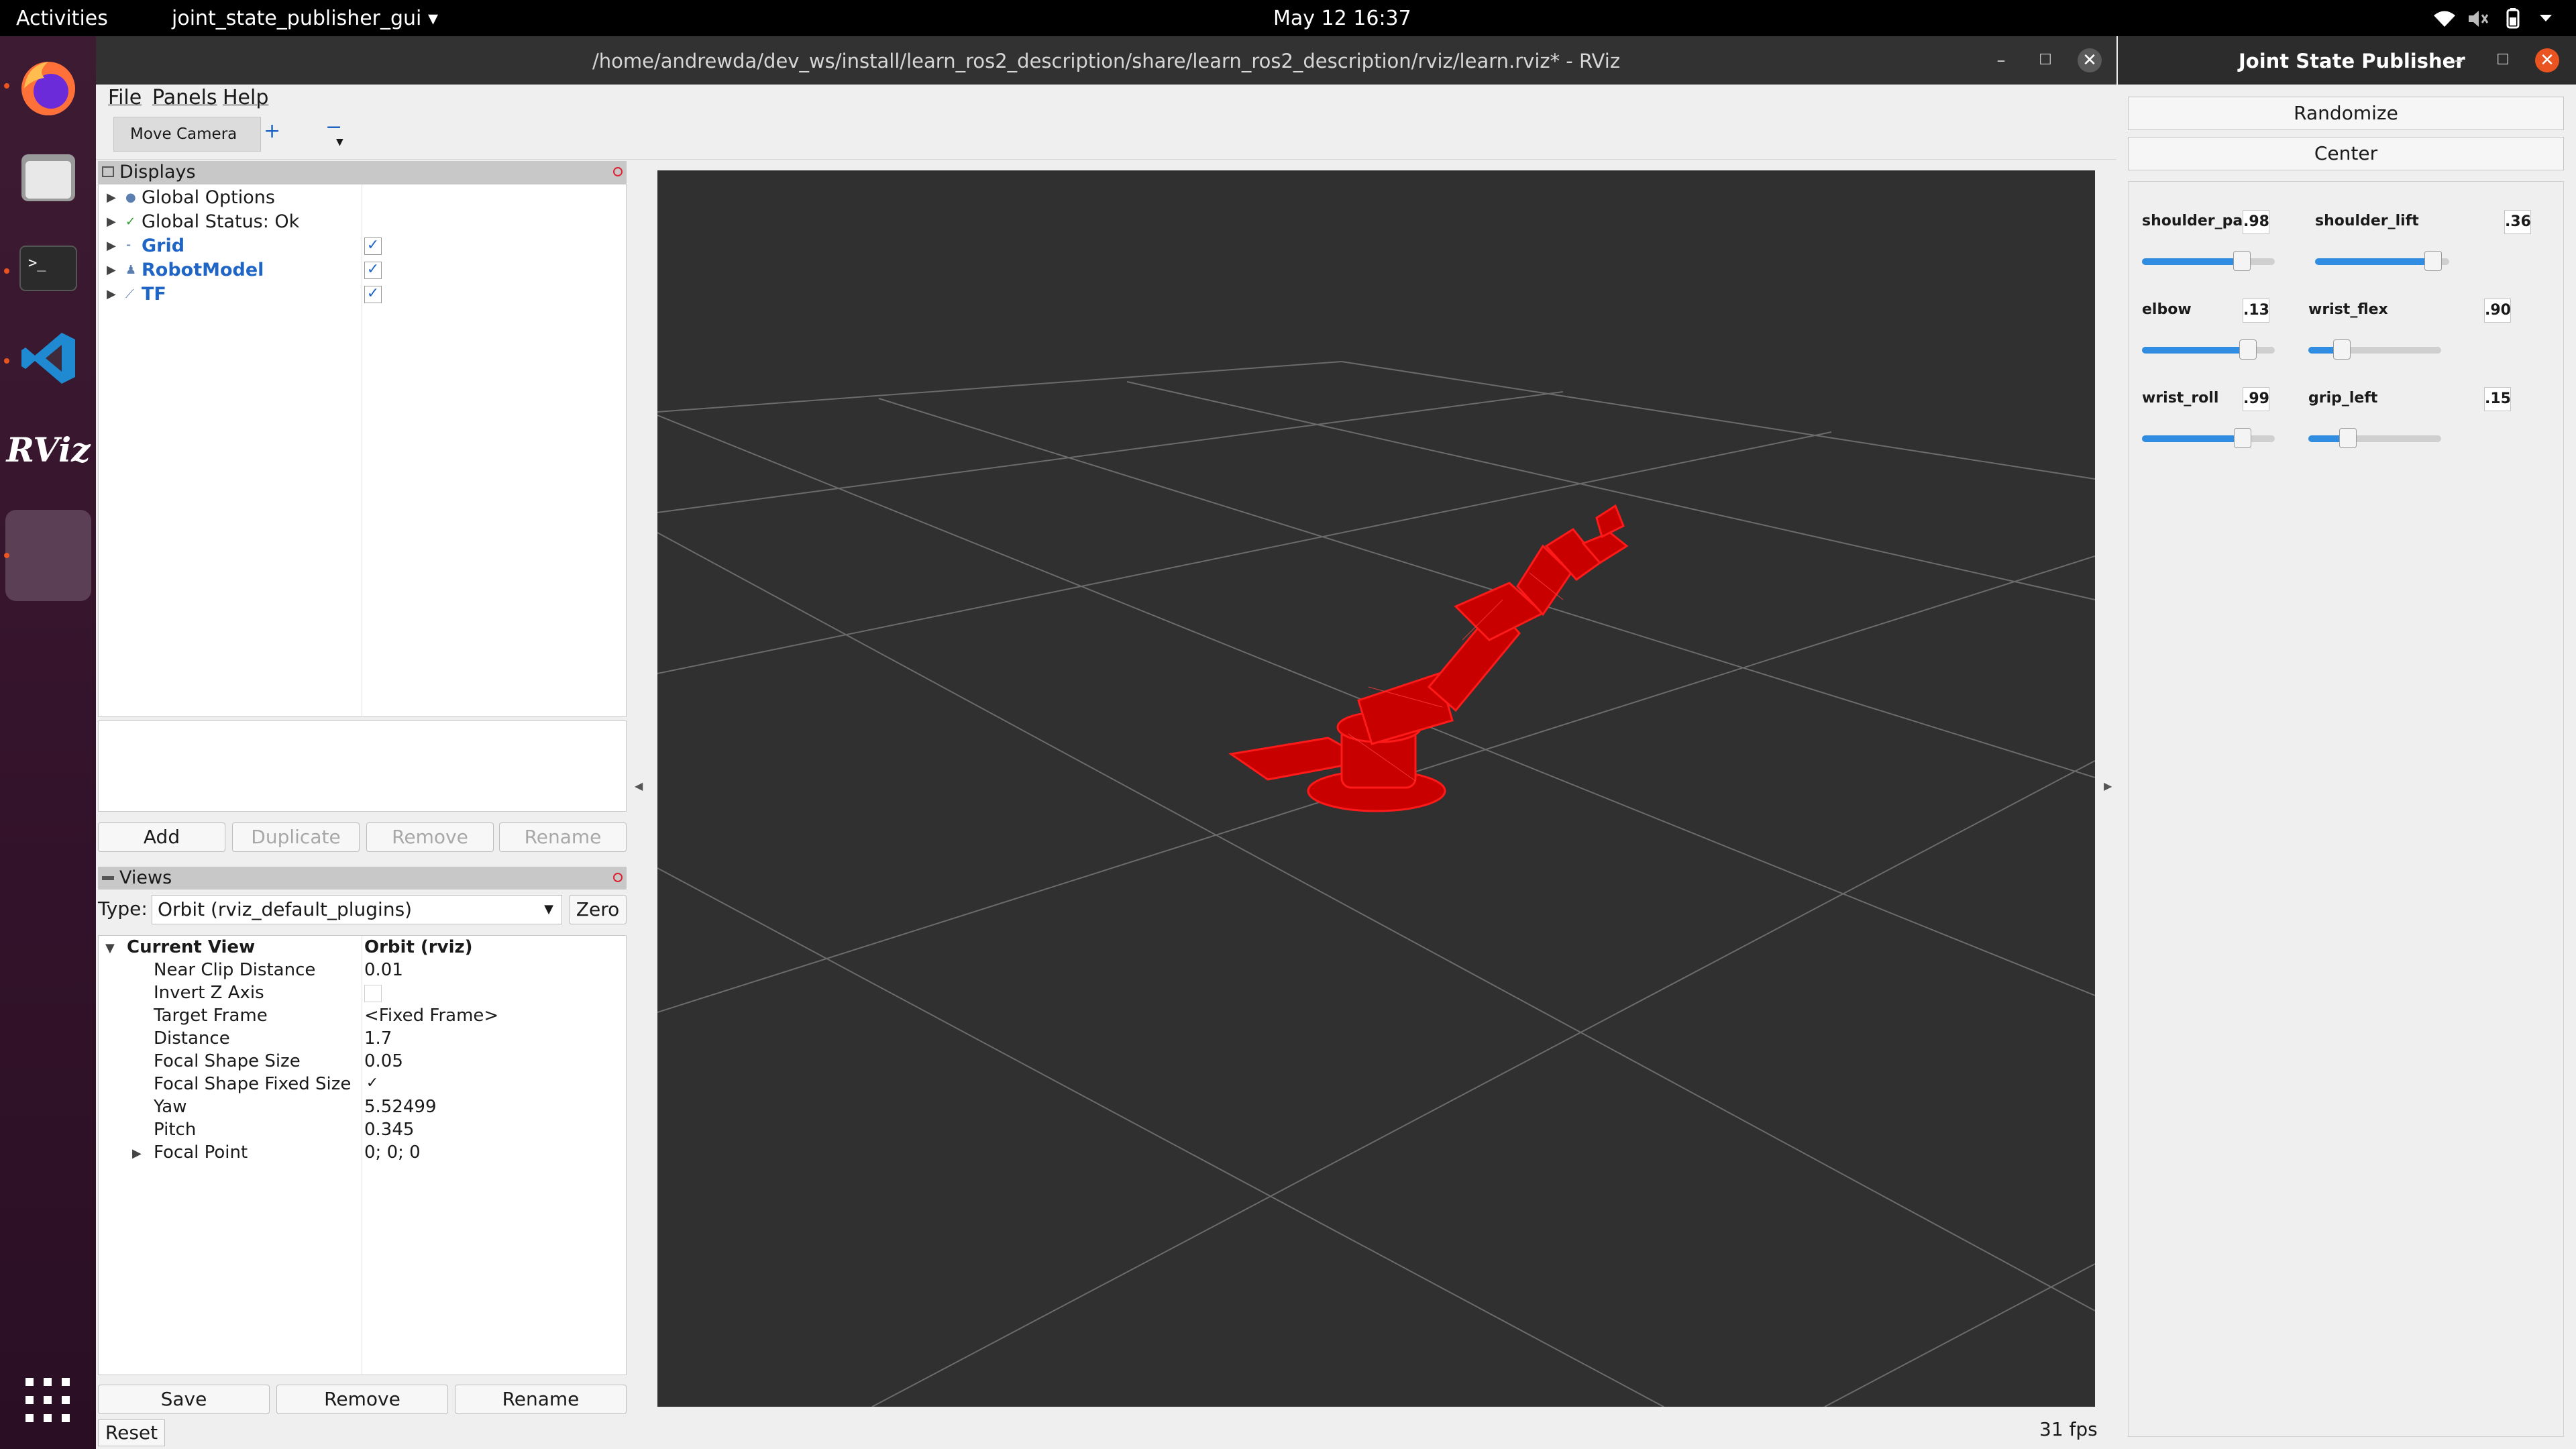  What do you see at coordinates (372, 1084) in the screenshot?
I see `view-property-checkbox: ✓` at bounding box center [372, 1084].